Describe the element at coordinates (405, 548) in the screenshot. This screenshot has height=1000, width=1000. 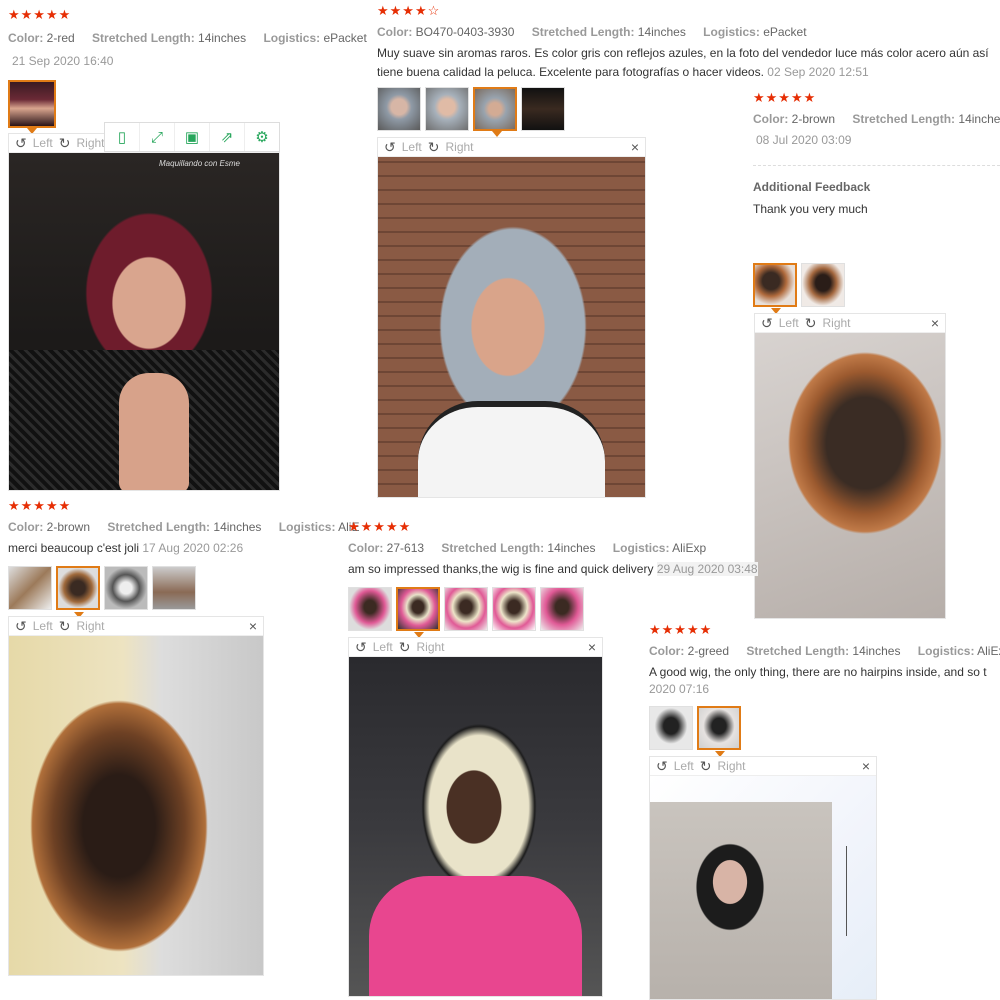
I see `color-value: 27-613` at that location.